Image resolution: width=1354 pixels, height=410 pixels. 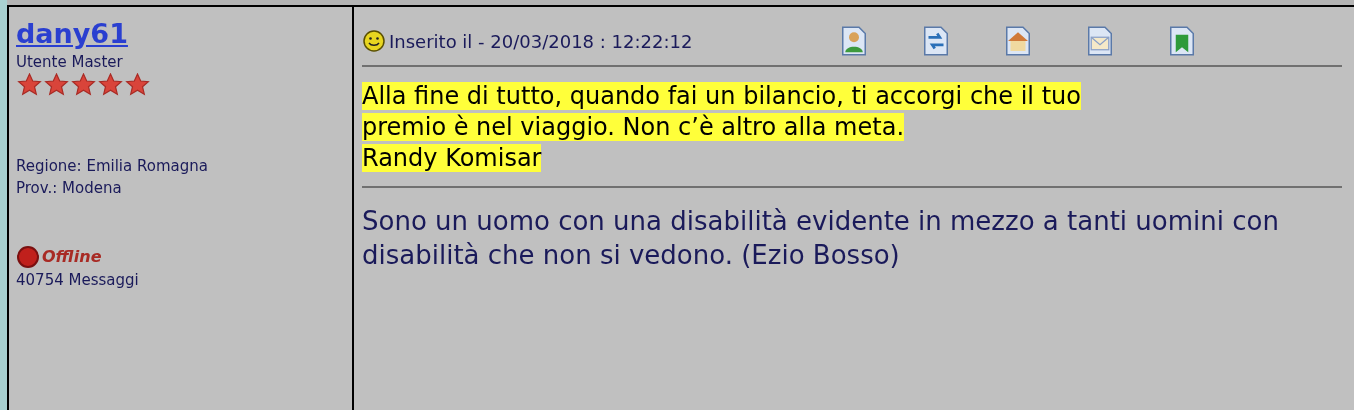 I want to click on user-region: Regione: Emilia Romagna, so click(x=112, y=166).